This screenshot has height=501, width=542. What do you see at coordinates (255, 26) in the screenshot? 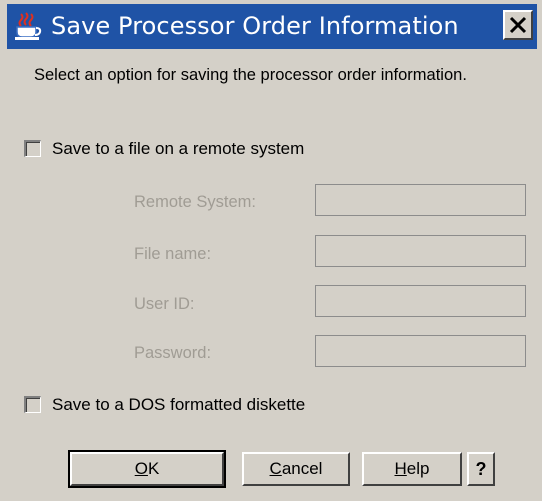
I see `window-title: Save Processor Order Information` at bounding box center [255, 26].